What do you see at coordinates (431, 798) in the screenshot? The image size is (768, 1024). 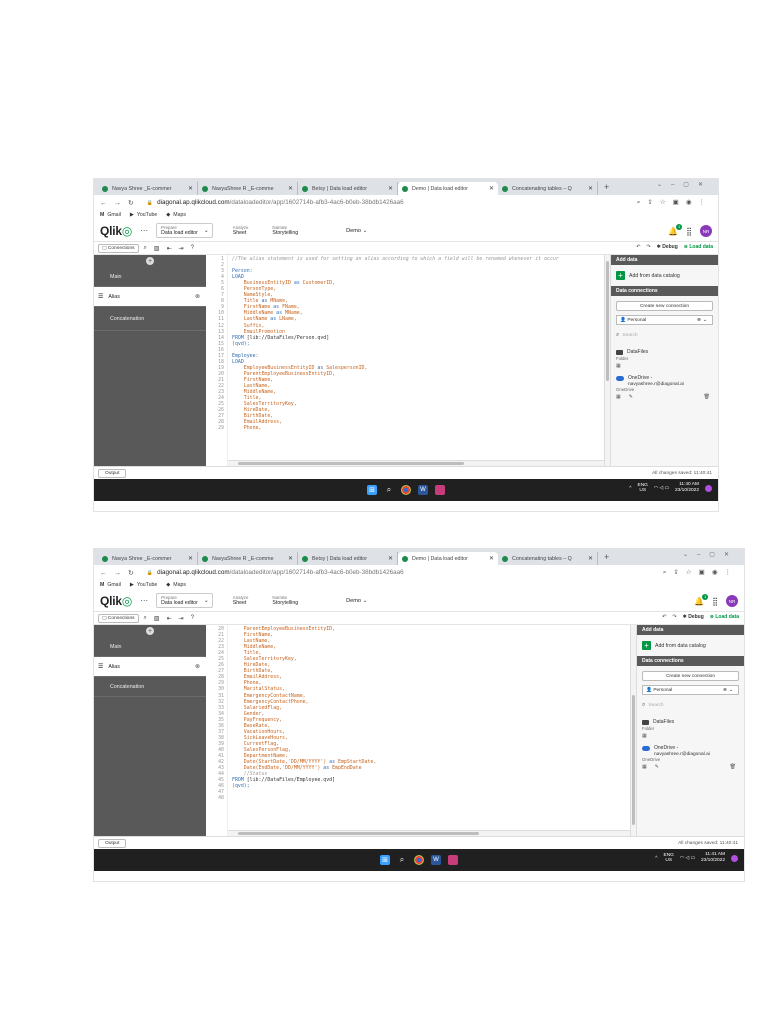 I see `code-line` at bounding box center [431, 798].